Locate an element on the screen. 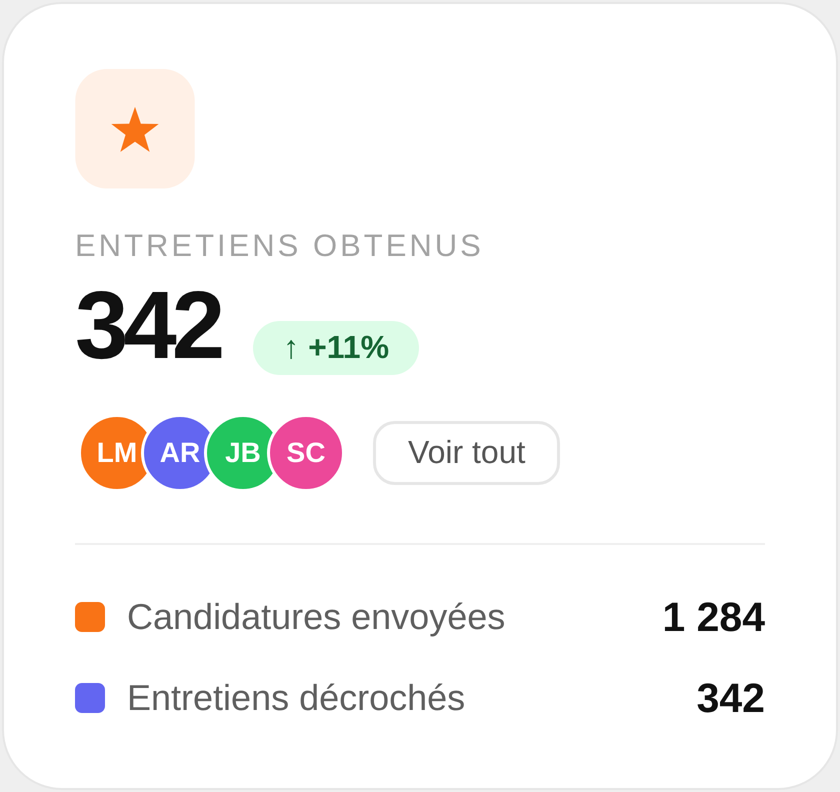 The width and height of the screenshot is (840, 792). legend-value: 342 is located at coordinates (730, 698).